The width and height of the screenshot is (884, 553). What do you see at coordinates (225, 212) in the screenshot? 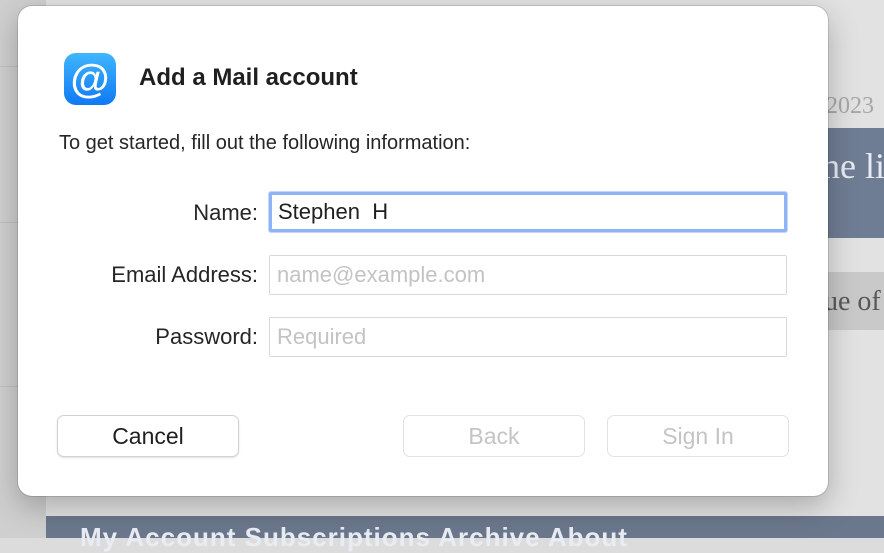
I see `name-label: Name:` at bounding box center [225, 212].